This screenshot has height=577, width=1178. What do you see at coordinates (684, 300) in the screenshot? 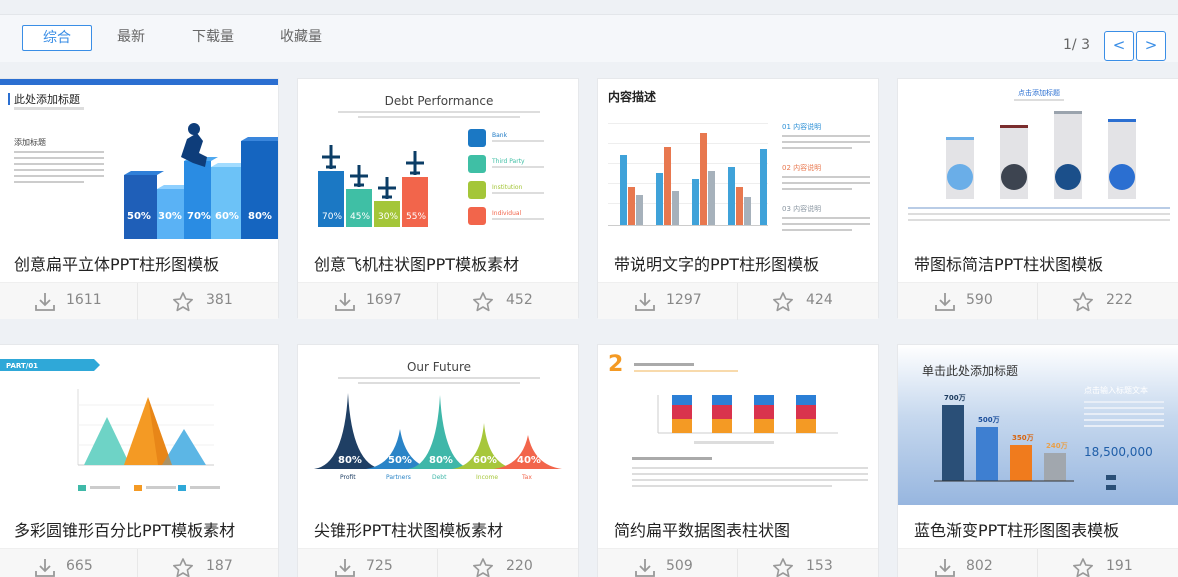
I see `download-count: 1297` at bounding box center [684, 300].